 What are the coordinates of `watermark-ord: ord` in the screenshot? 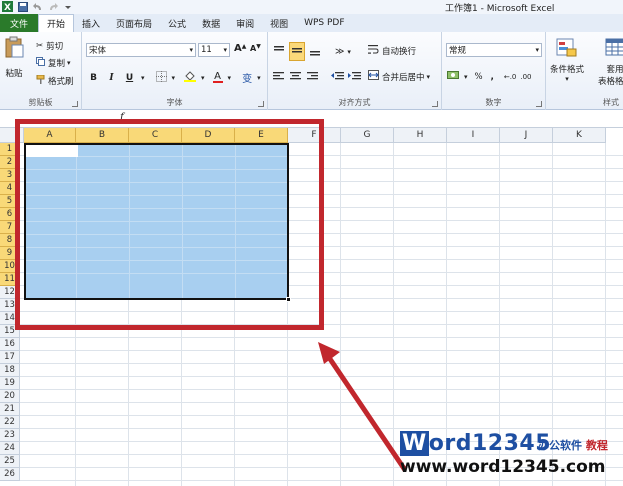 It's located at (450, 443).